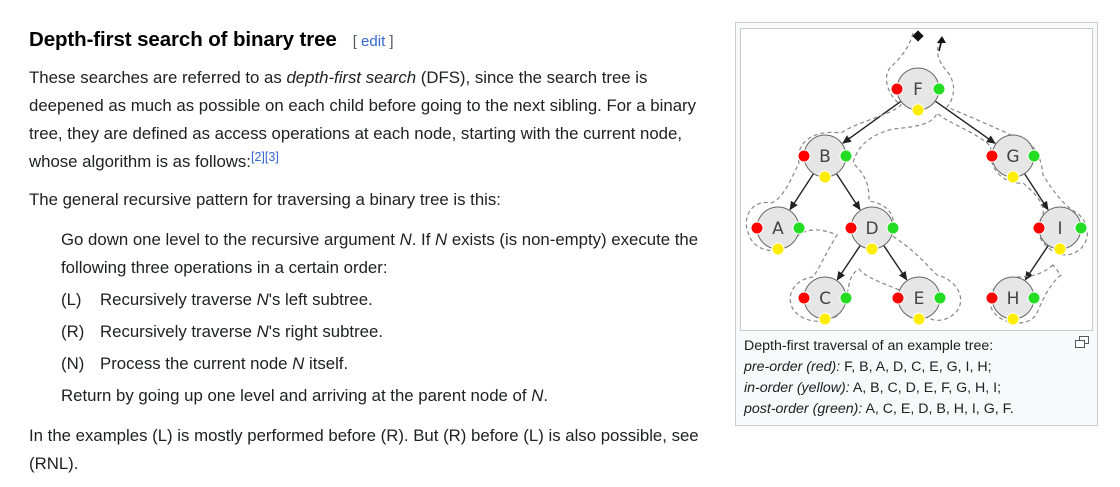  I want to click on tree-node-e: E, so click(919, 301).